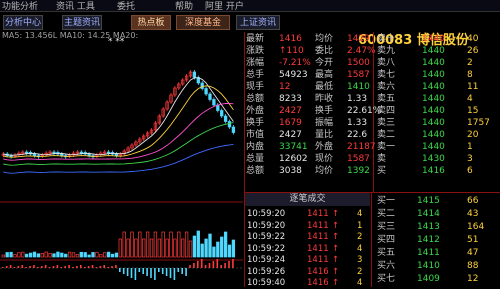 This screenshot has width=500, height=289. Describe the element at coordinates (386, 227) in the screenshot. I see `bid-label: 买三` at that location.